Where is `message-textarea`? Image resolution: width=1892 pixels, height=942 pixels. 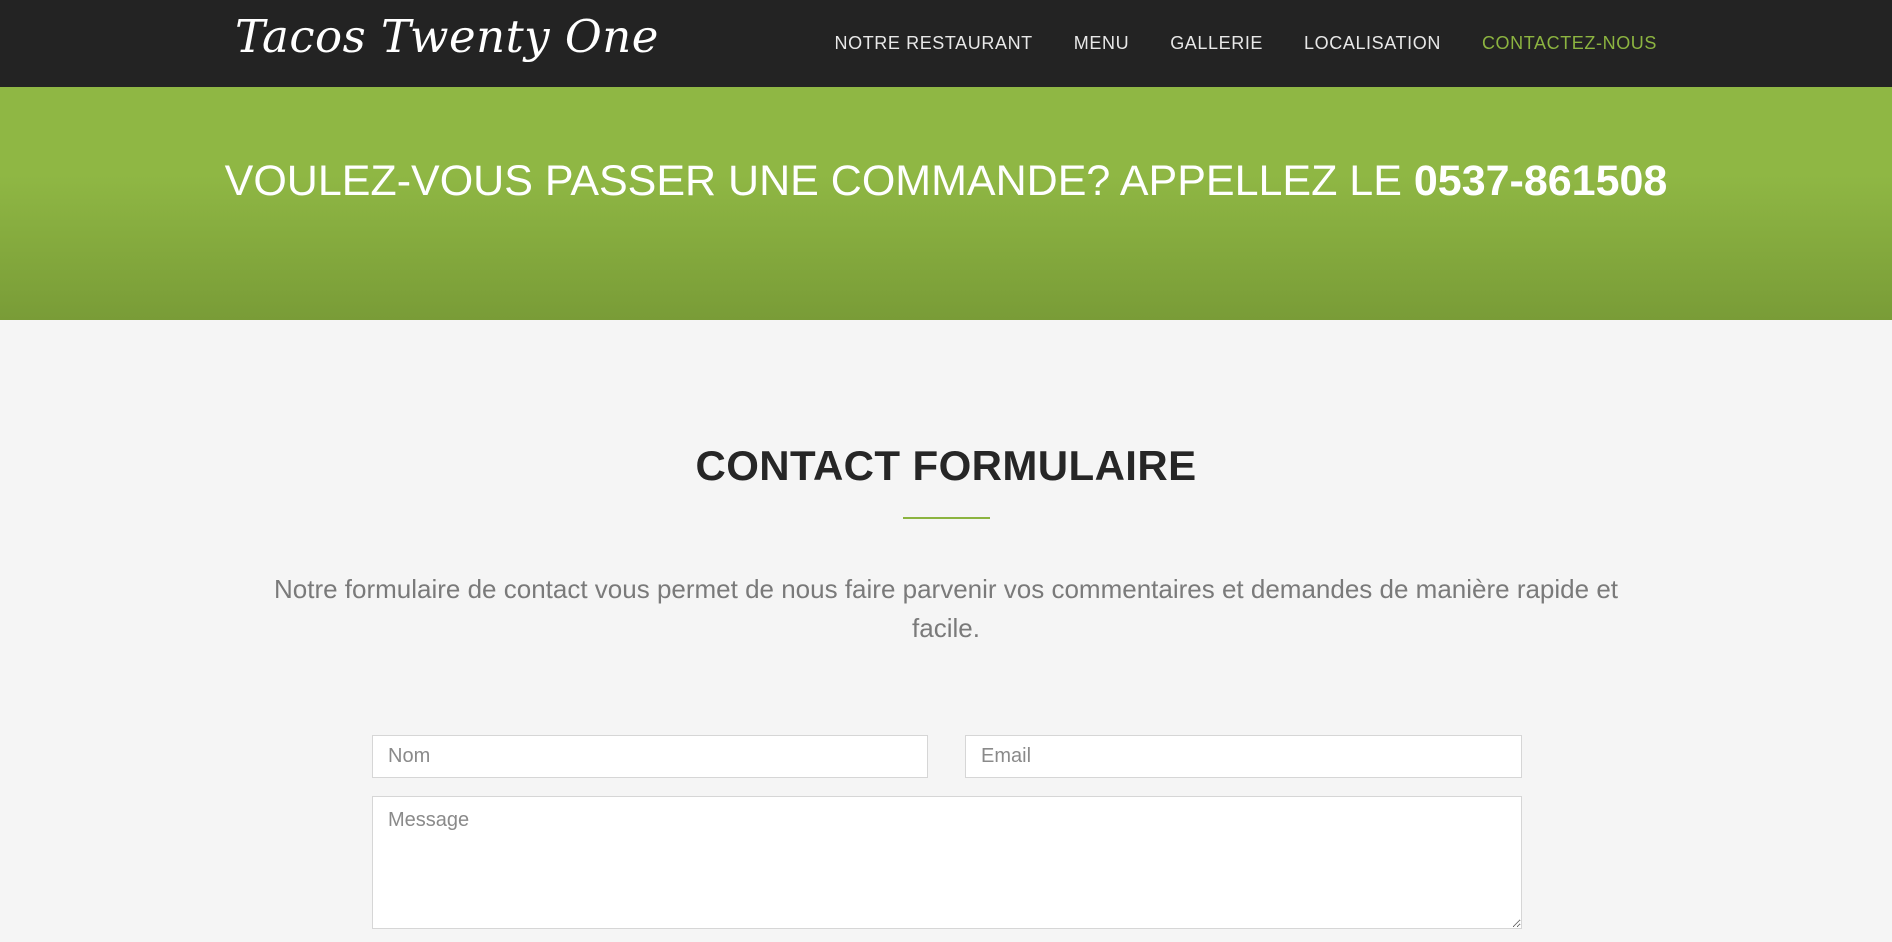 message-textarea is located at coordinates (947, 862).